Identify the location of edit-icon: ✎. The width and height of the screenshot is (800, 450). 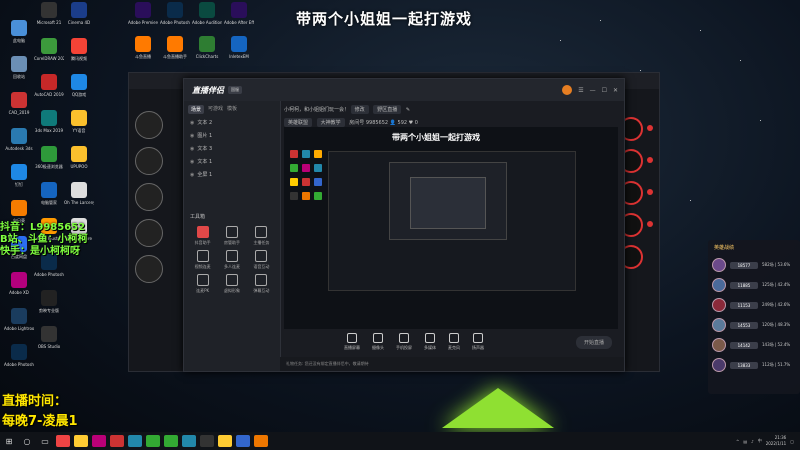
(408, 110).